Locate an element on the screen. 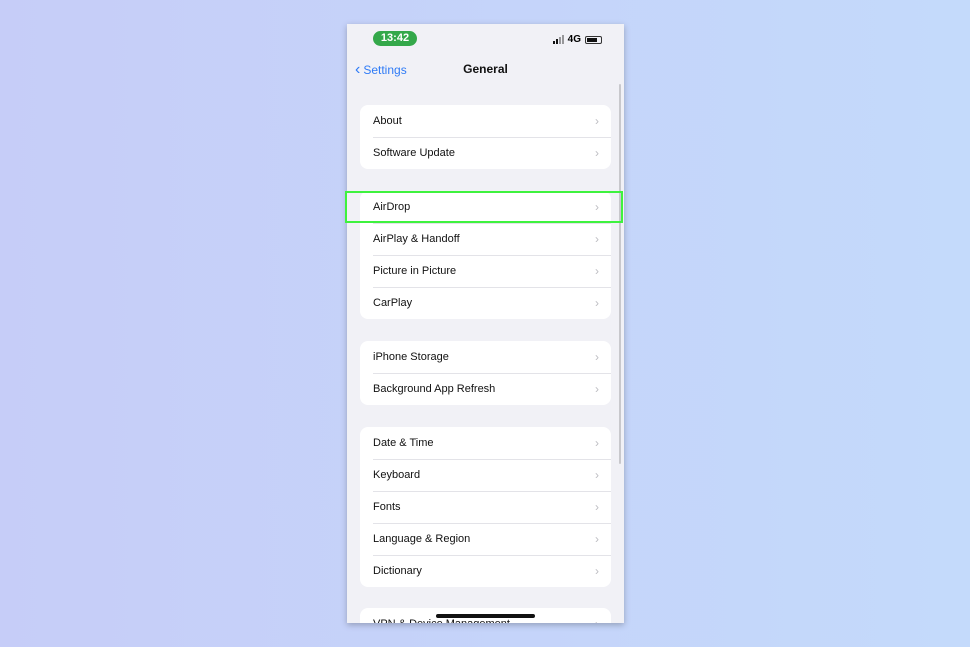  home-indicator is located at coordinates (485, 616).